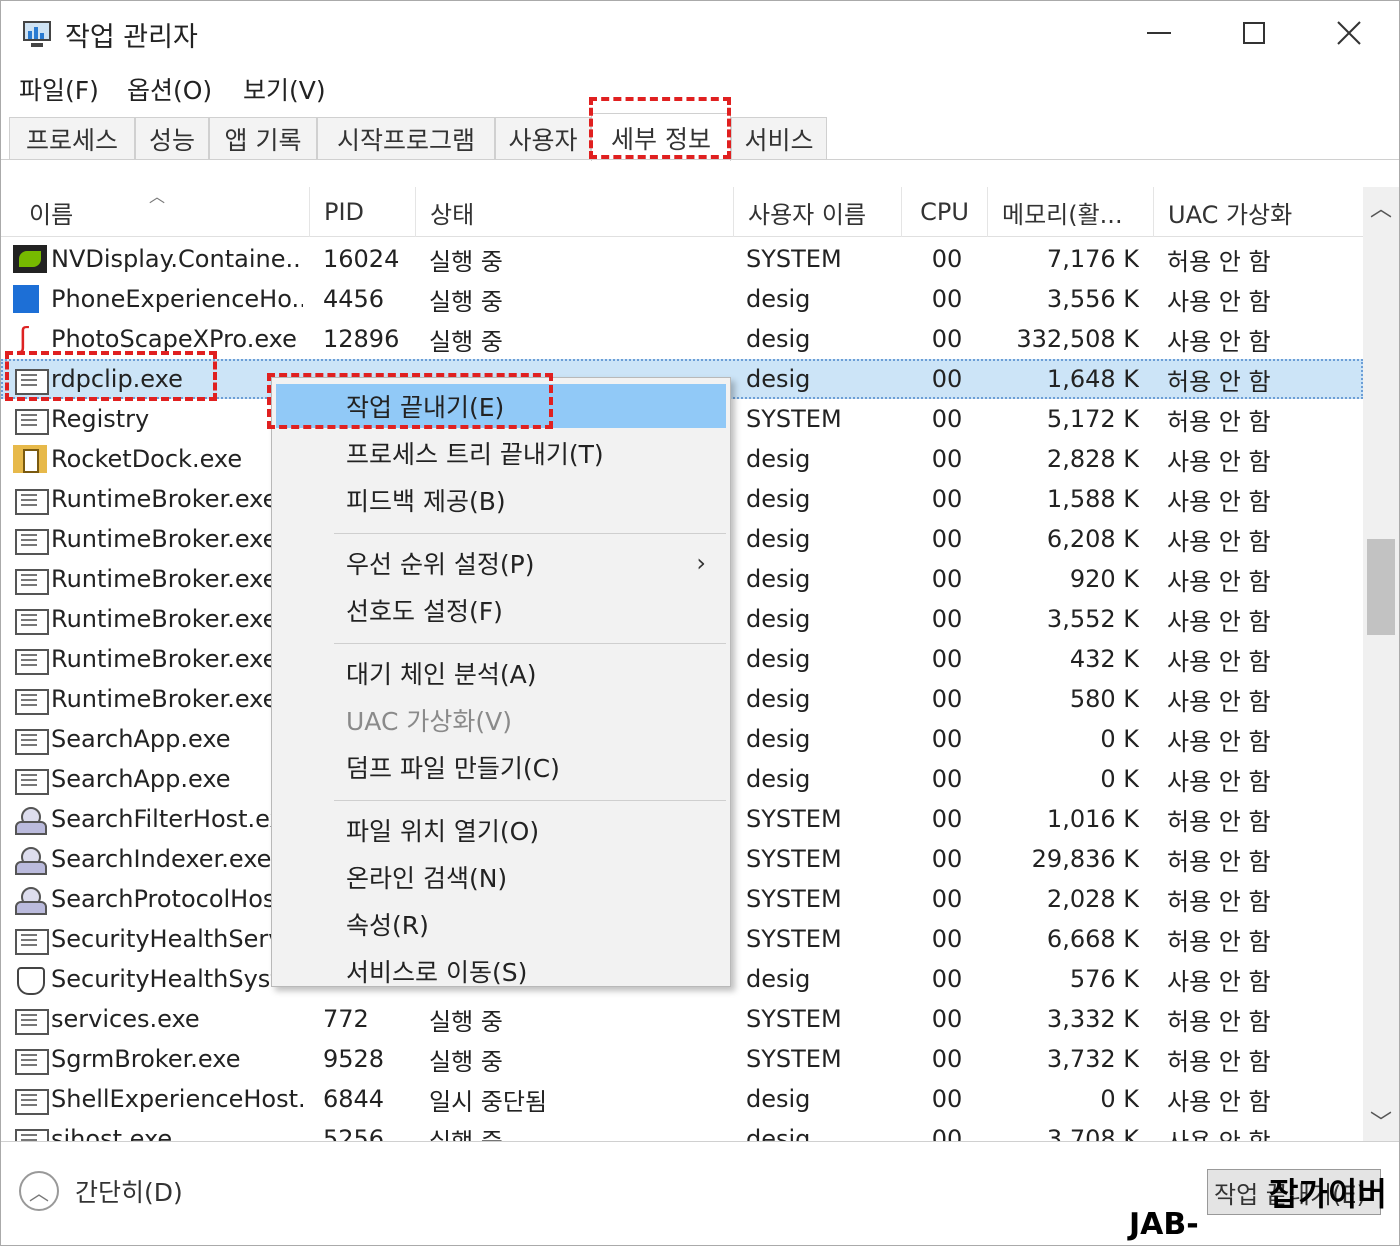 This screenshot has height=1246, width=1400. What do you see at coordinates (59, 89) in the screenshot?
I see `menu-file: 파일(F)` at bounding box center [59, 89].